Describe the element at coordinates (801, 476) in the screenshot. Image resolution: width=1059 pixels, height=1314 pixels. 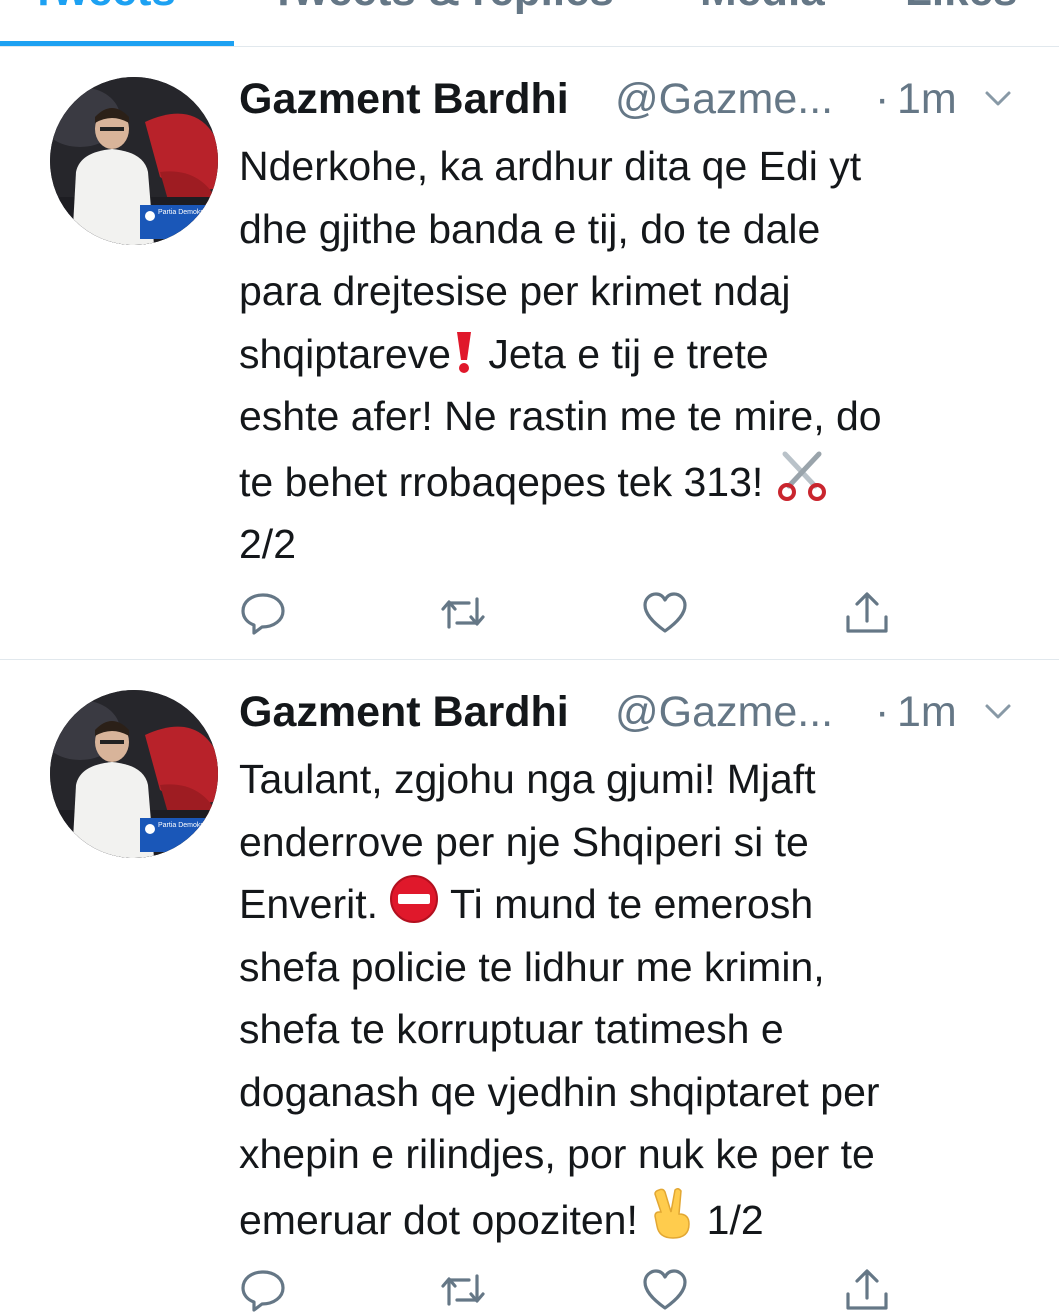
I see `scissors-emoji` at that location.